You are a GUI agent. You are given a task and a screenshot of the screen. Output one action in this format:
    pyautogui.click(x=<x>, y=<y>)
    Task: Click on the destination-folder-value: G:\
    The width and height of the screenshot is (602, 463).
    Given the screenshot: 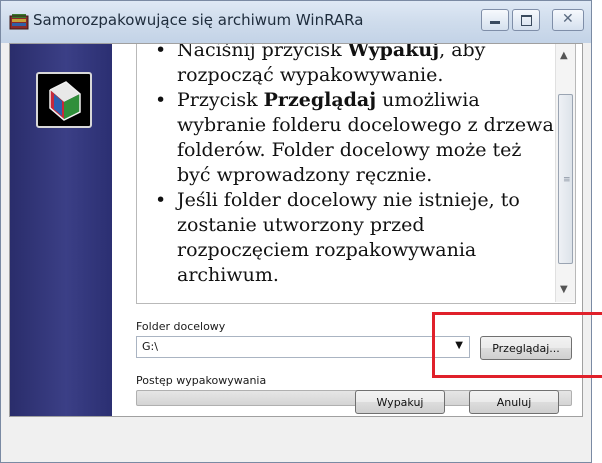 What is the action you would take?
    pyautogui.click(x=150, y=346)
    